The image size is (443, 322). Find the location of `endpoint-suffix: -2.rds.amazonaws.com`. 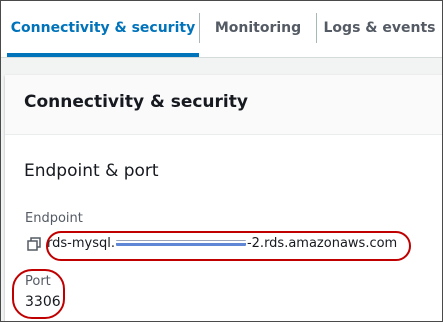

endpoint-suffix: -2.rds.amazonaws.com is located at coordinates (322, 243).